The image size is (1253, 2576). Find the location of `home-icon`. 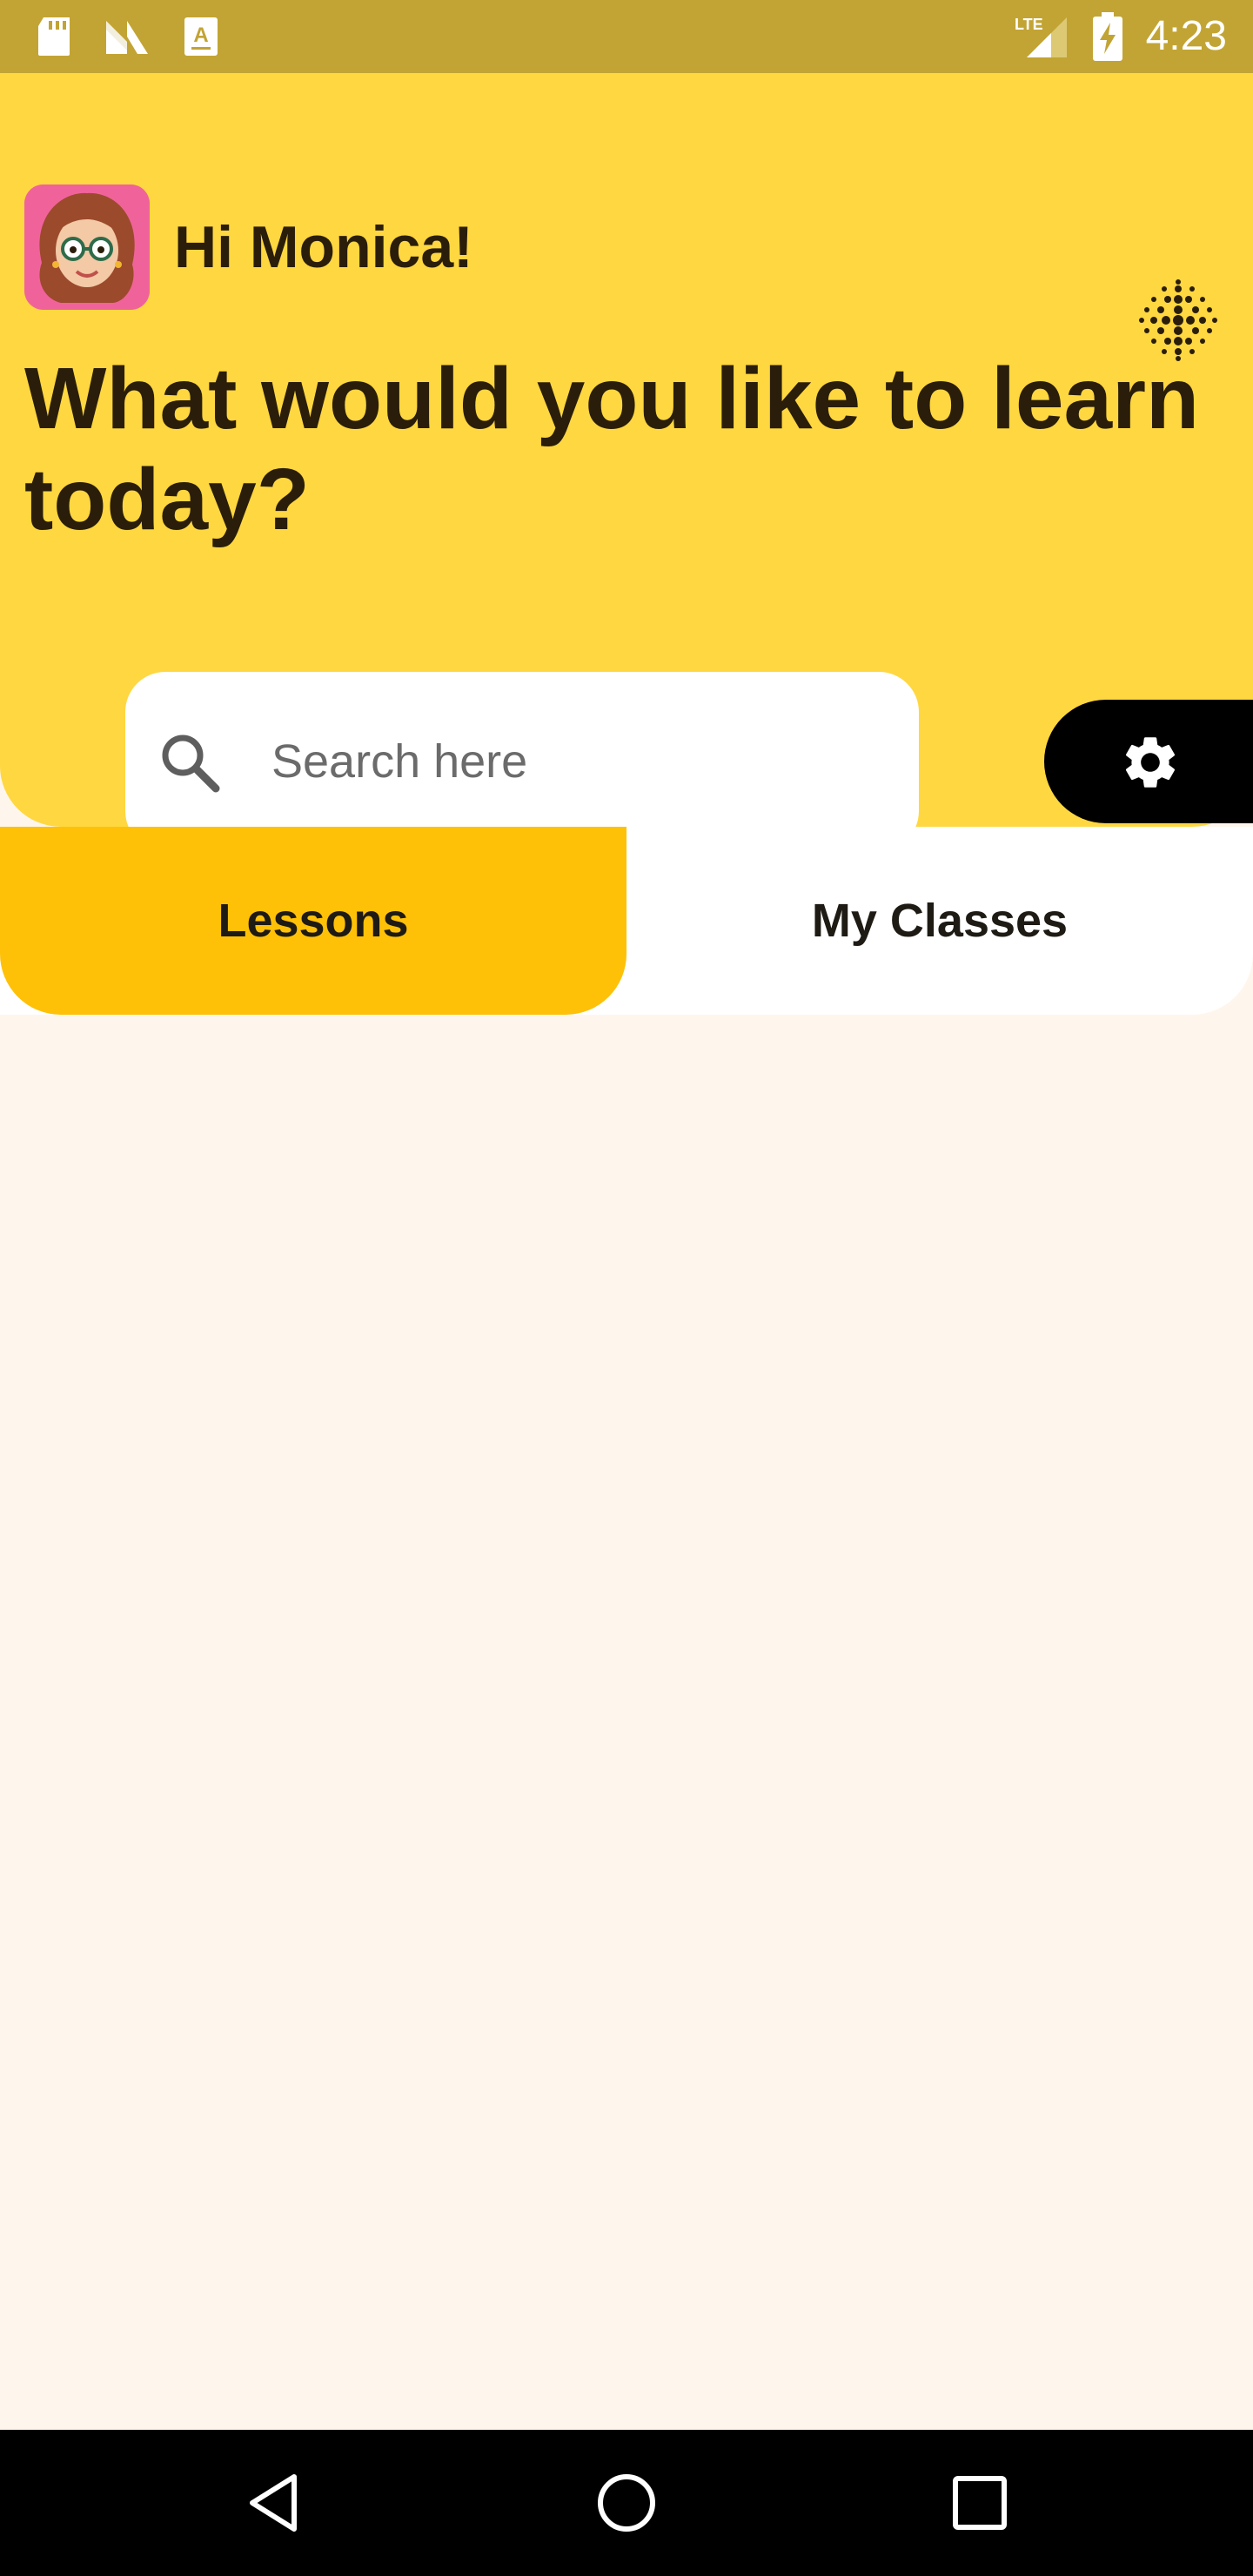

home-icon is located at coordinates (626, 2503).